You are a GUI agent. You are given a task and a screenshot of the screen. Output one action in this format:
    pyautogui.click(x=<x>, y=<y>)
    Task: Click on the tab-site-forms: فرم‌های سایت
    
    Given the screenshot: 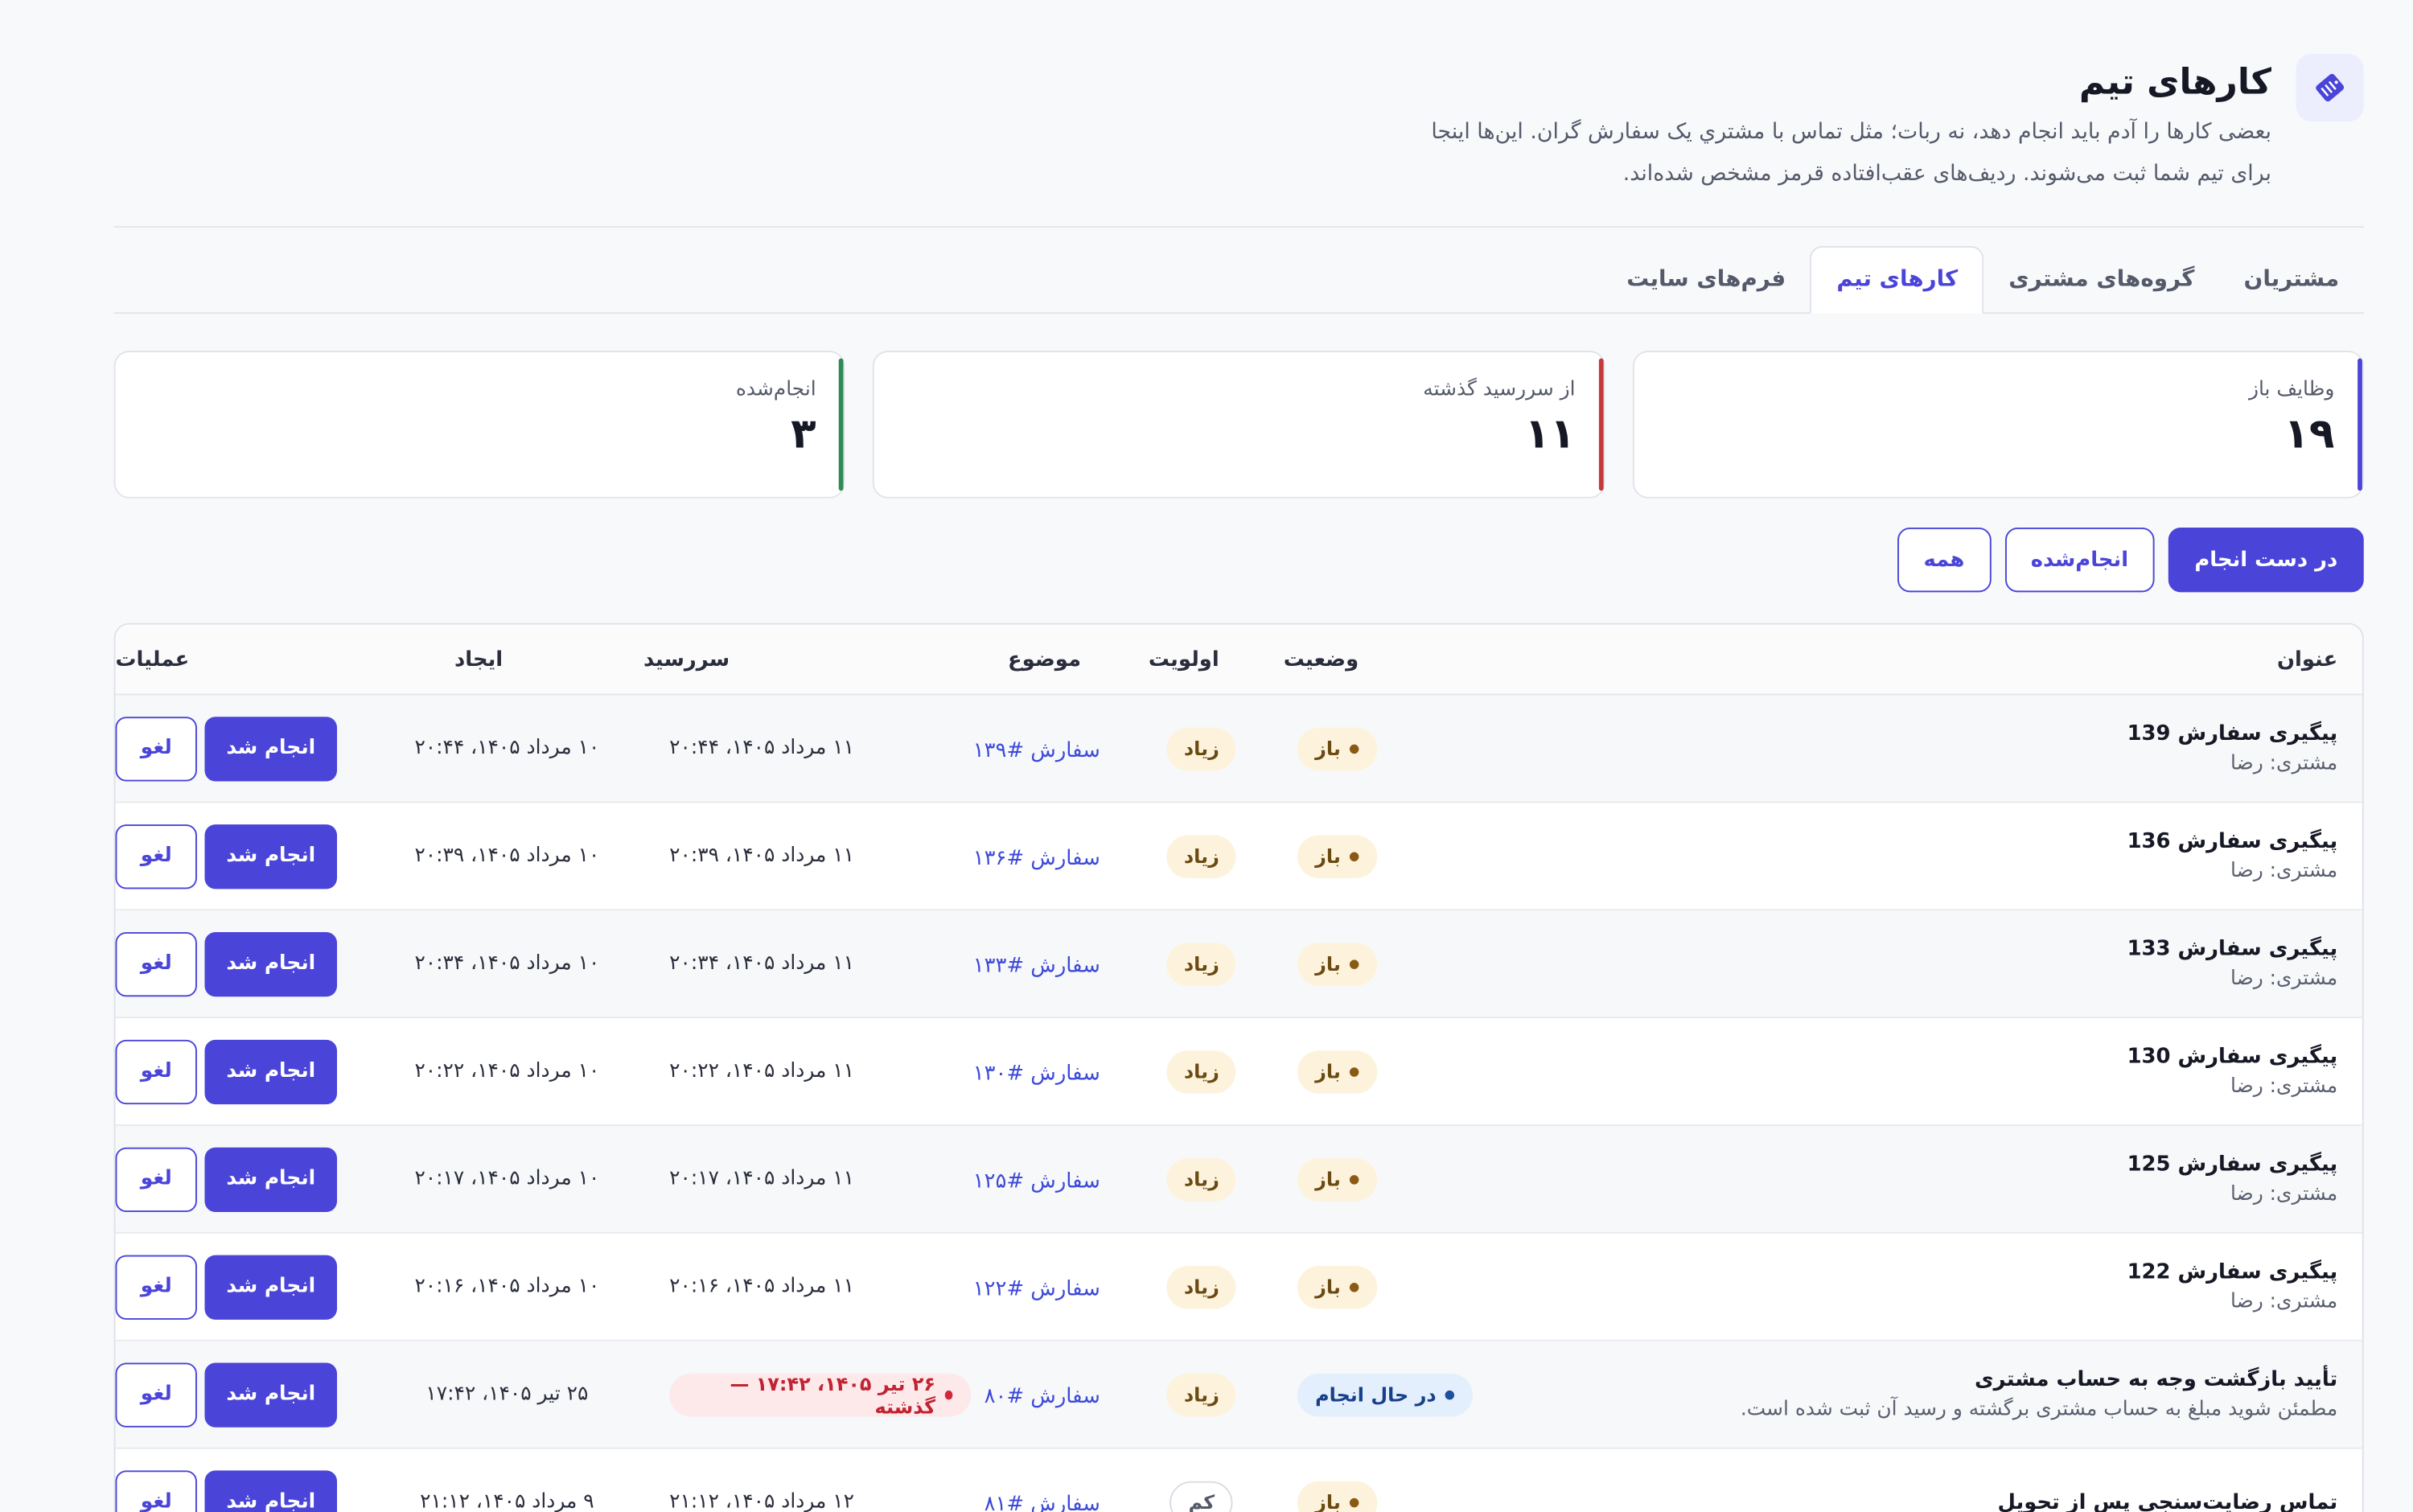 What is the action you would take?
    pyautogui.click(x=1706, y=280)
    